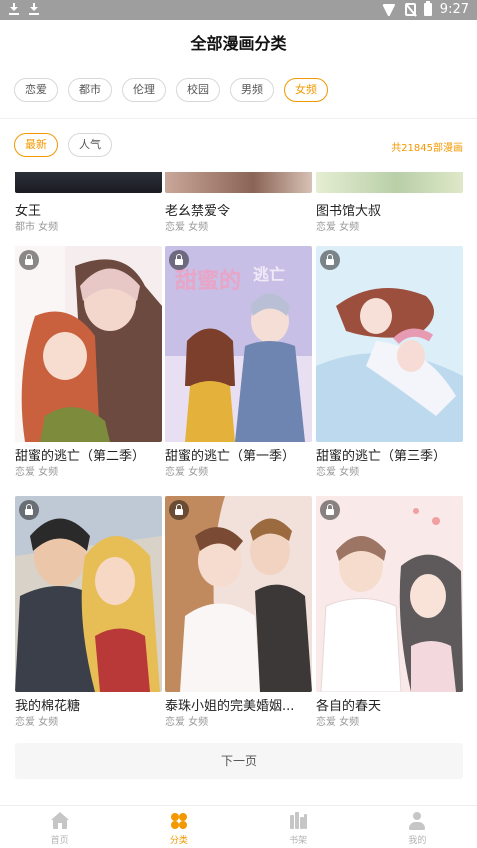  I want to click on comic-title: 各自的春天, so click(349, 706).